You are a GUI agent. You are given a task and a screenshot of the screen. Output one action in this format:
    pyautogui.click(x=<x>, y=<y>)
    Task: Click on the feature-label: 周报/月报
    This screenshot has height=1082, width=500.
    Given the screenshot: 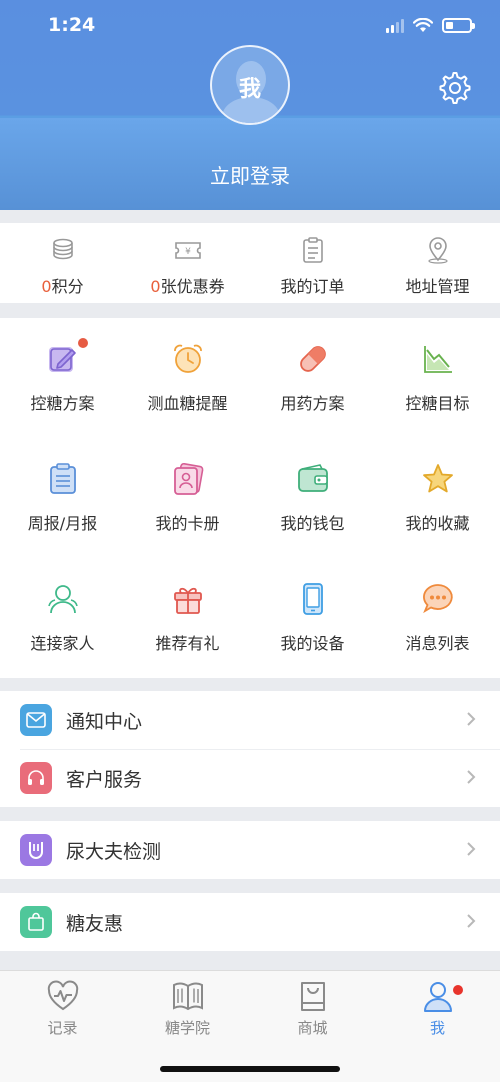 What is the action you would take?
    pyautogui.click(x=62, y=523)
    